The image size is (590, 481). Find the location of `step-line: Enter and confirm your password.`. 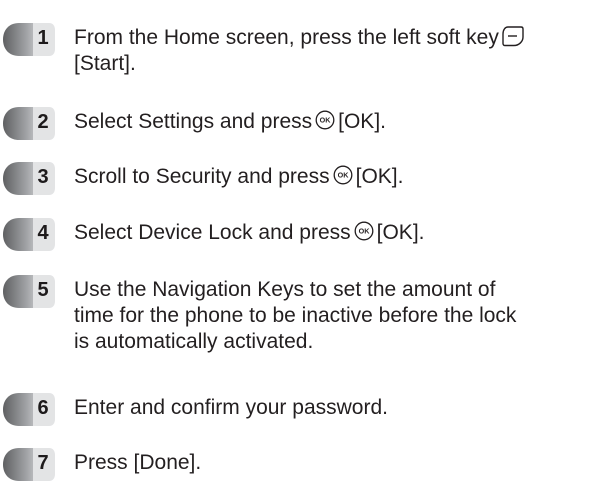

step-line: Enter and confirm your password. is located at coordinates (231, 407).